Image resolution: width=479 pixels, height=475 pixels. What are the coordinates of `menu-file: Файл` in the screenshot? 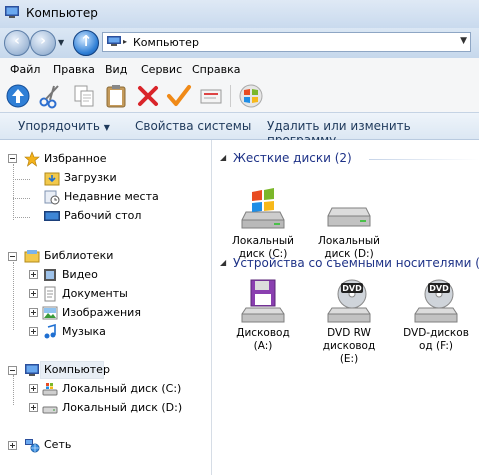 It's located at (25, 69).